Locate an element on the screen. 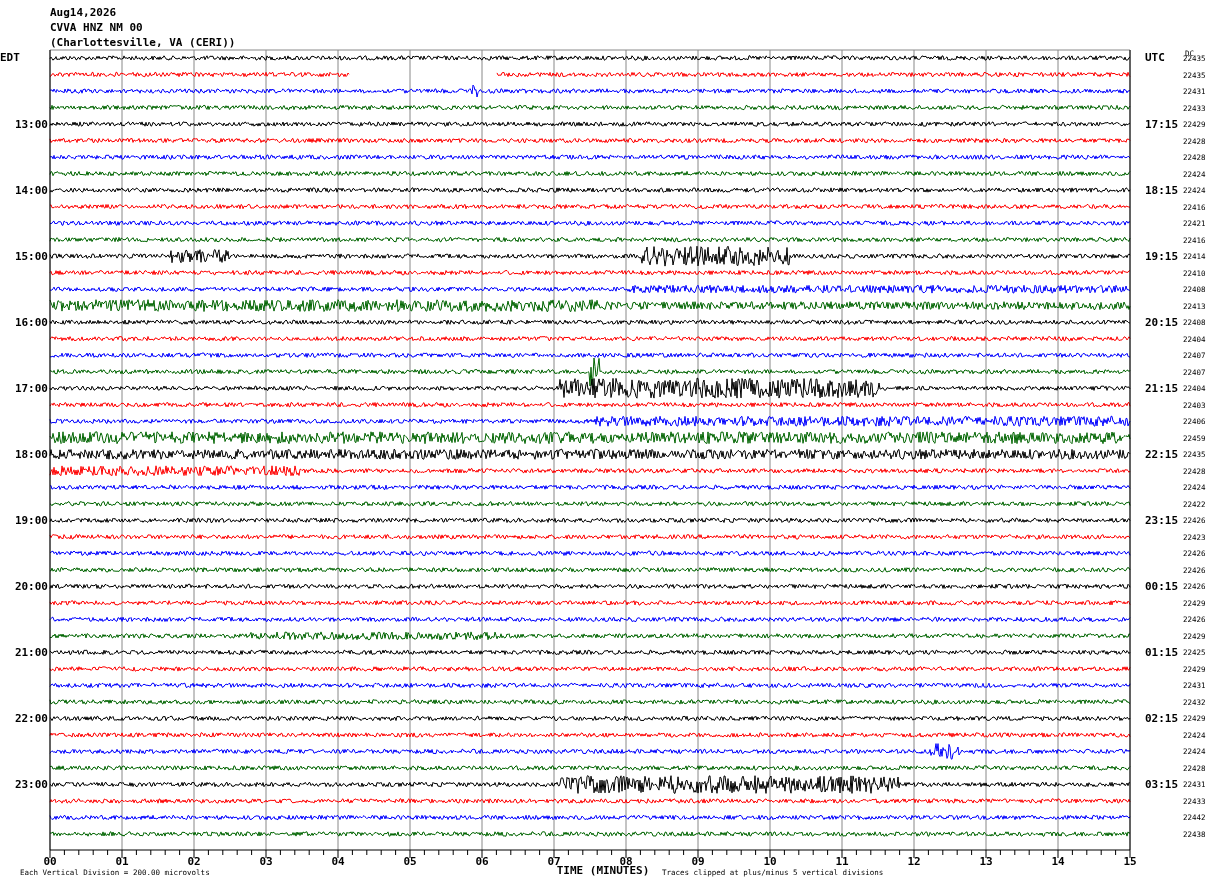 Image resolution: width=1210 pixels, height=886 pixels. axis-tick-label: 09 is located at coordinates (698, 861).